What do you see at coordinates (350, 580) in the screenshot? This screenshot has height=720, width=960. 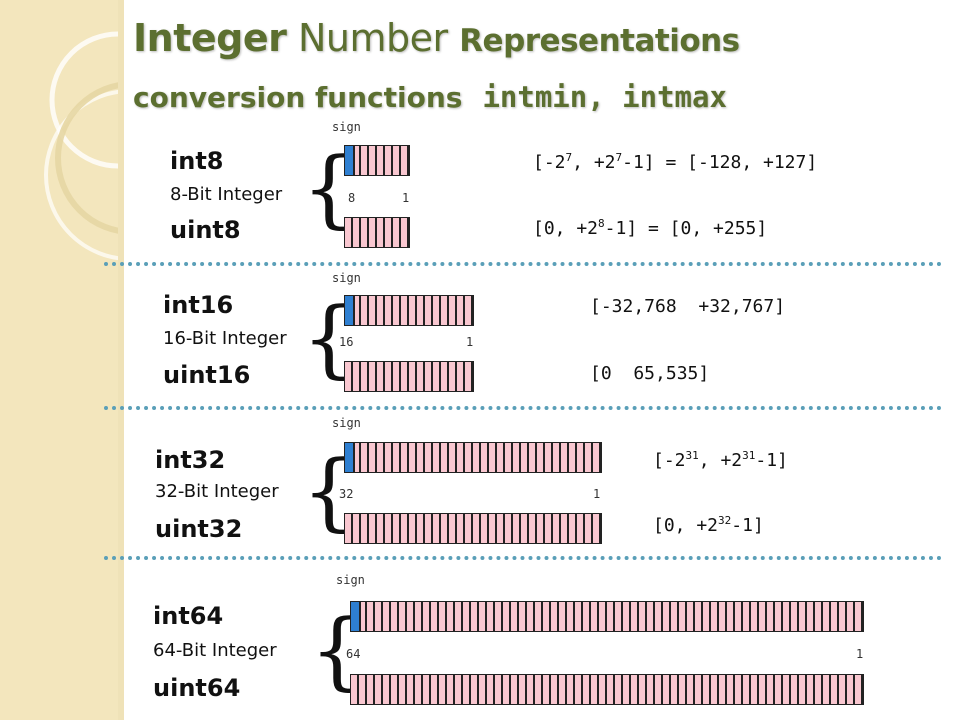 I see `int64-sign-label: sign` at bounding box center [350, 580].